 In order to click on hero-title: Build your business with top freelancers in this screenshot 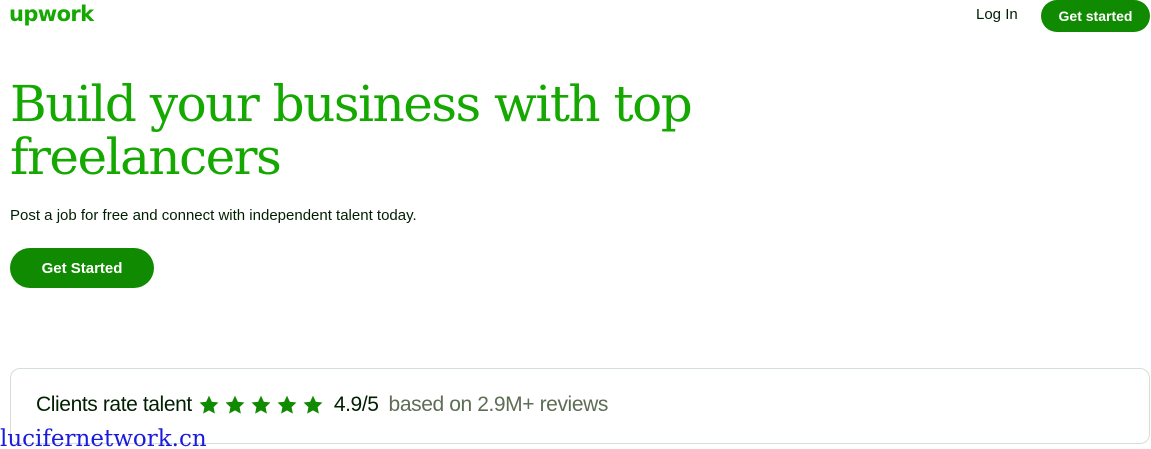, I will do `click(351, 130)`.